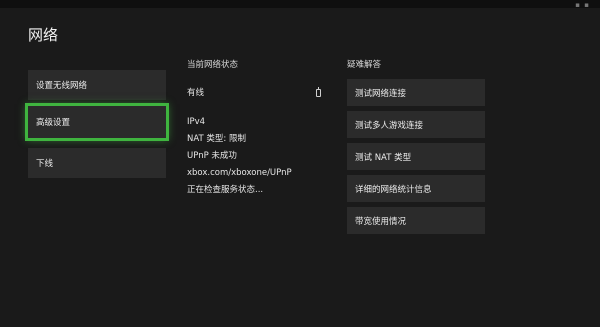 The image size is (600, 327). What do you see at coordinates (300, 4) in the screenshot?
I see `top-status-bar: ▪ ▪` at bounding box center [300, 4].